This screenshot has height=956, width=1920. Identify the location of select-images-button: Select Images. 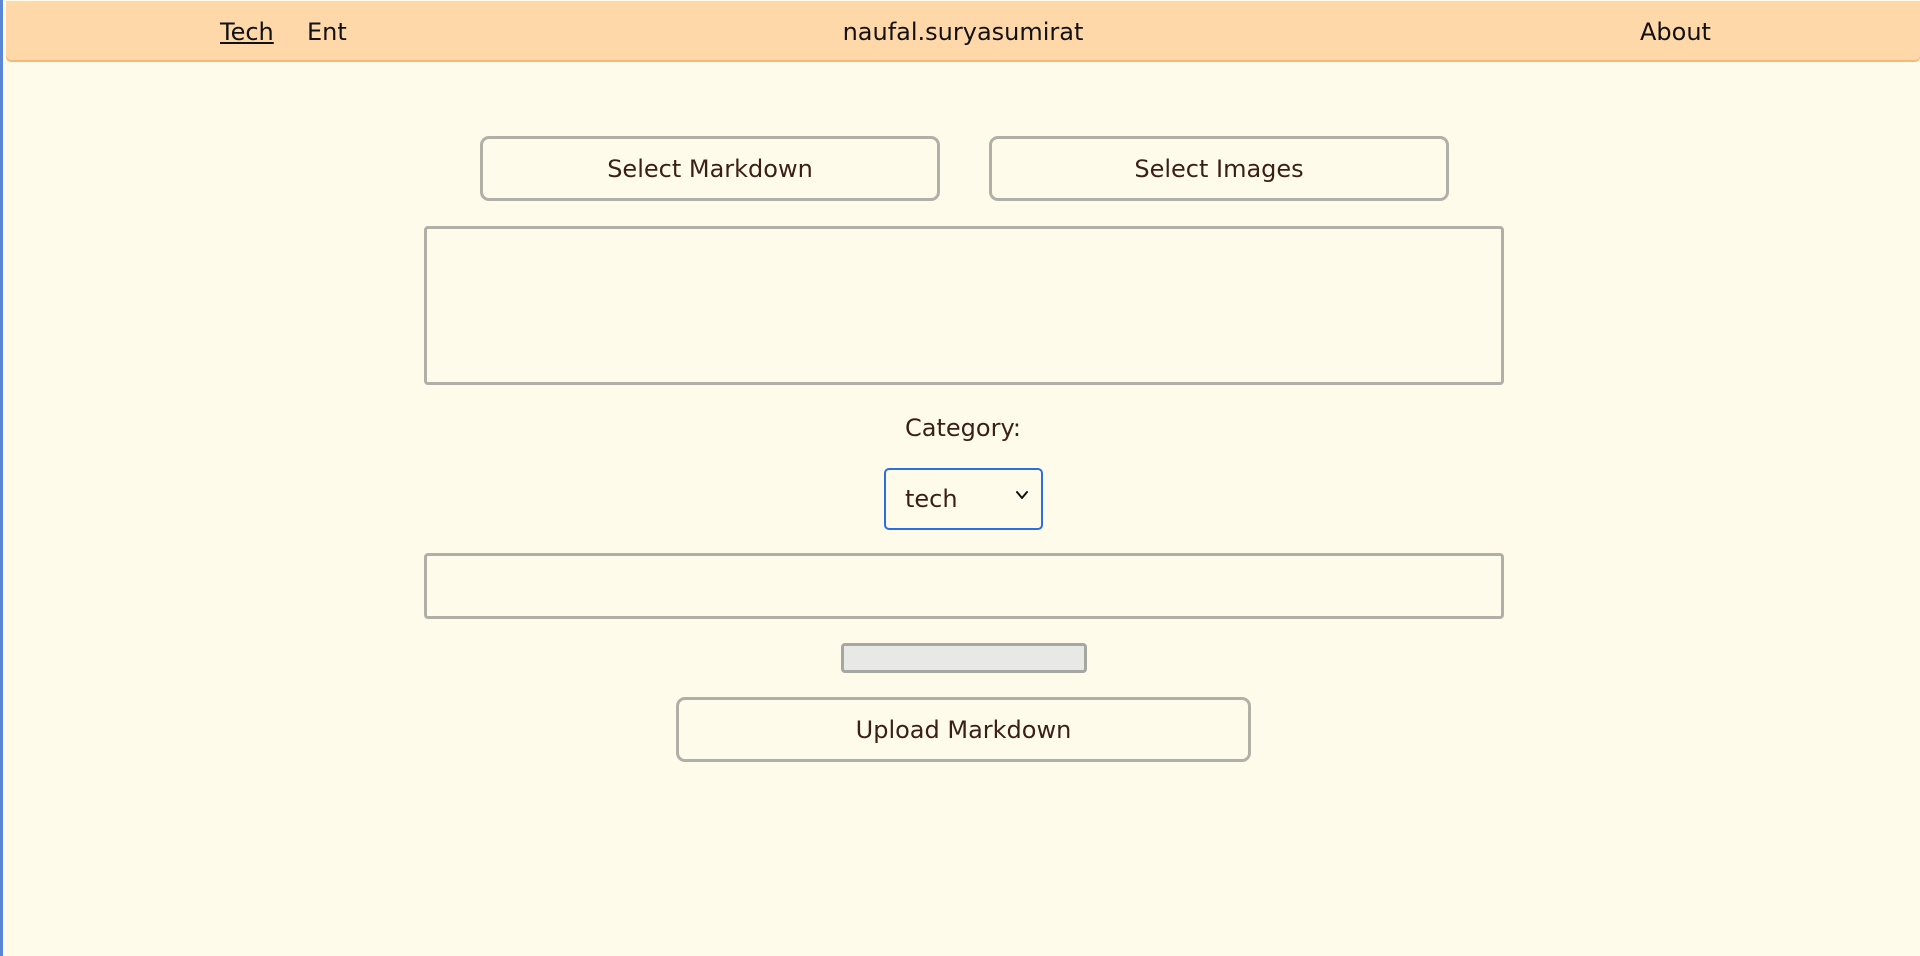
(1219, 168).